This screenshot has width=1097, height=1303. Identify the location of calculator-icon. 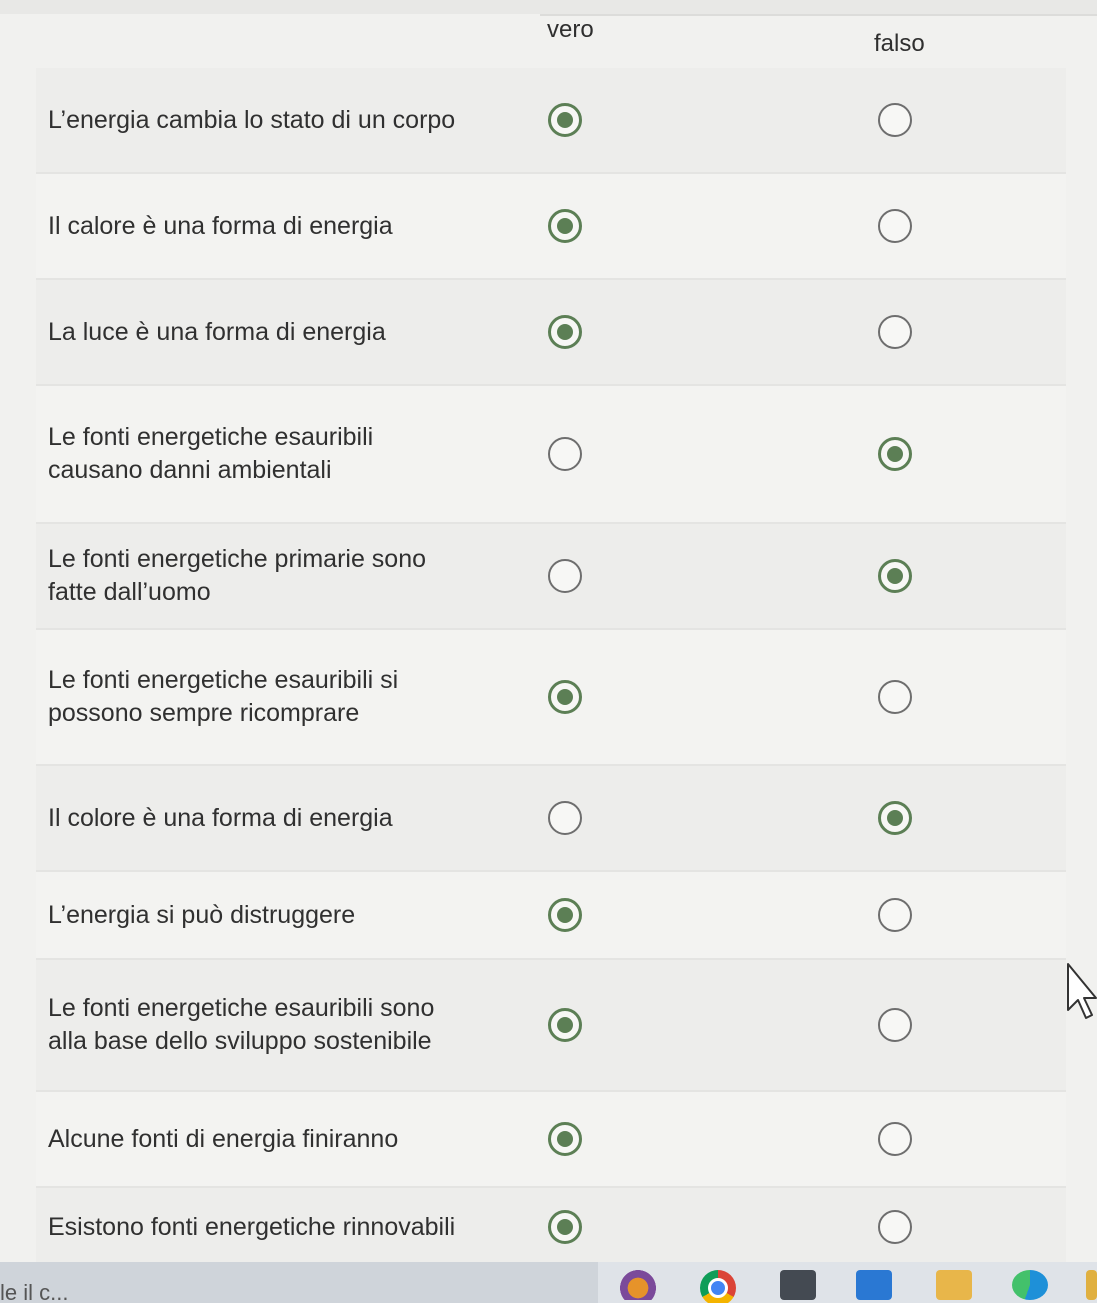
(798, 1285).